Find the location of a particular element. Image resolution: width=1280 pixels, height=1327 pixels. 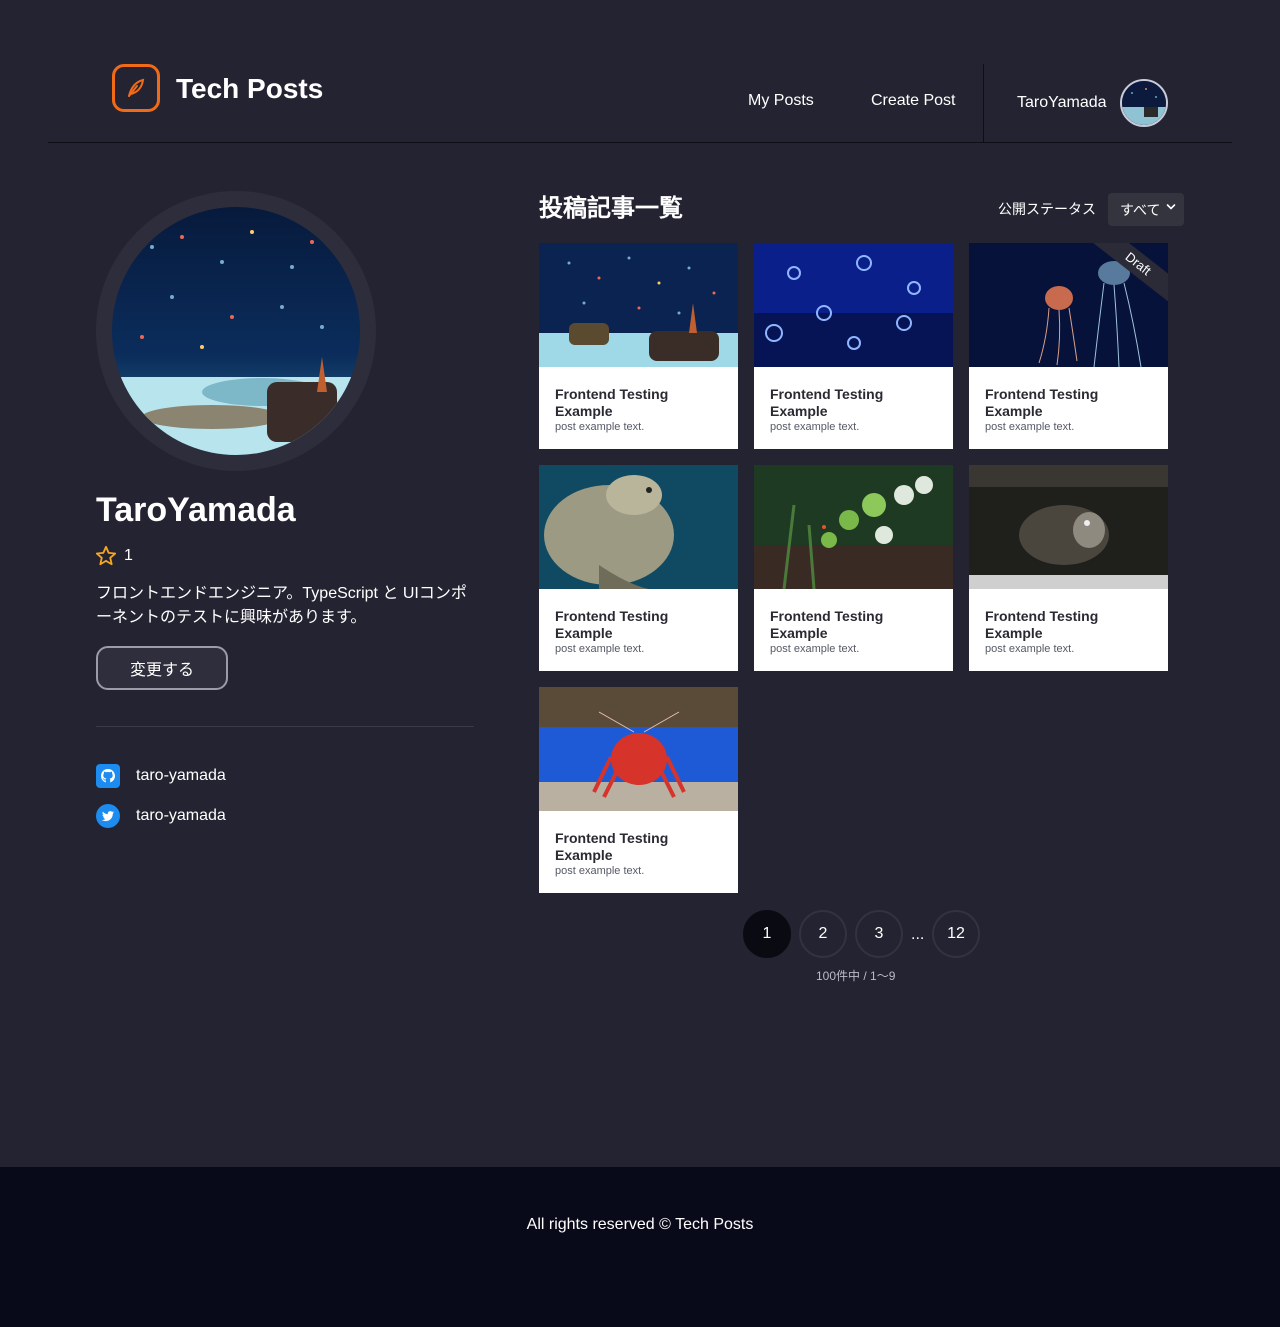

github-icon is located at coordinates (108, 776).